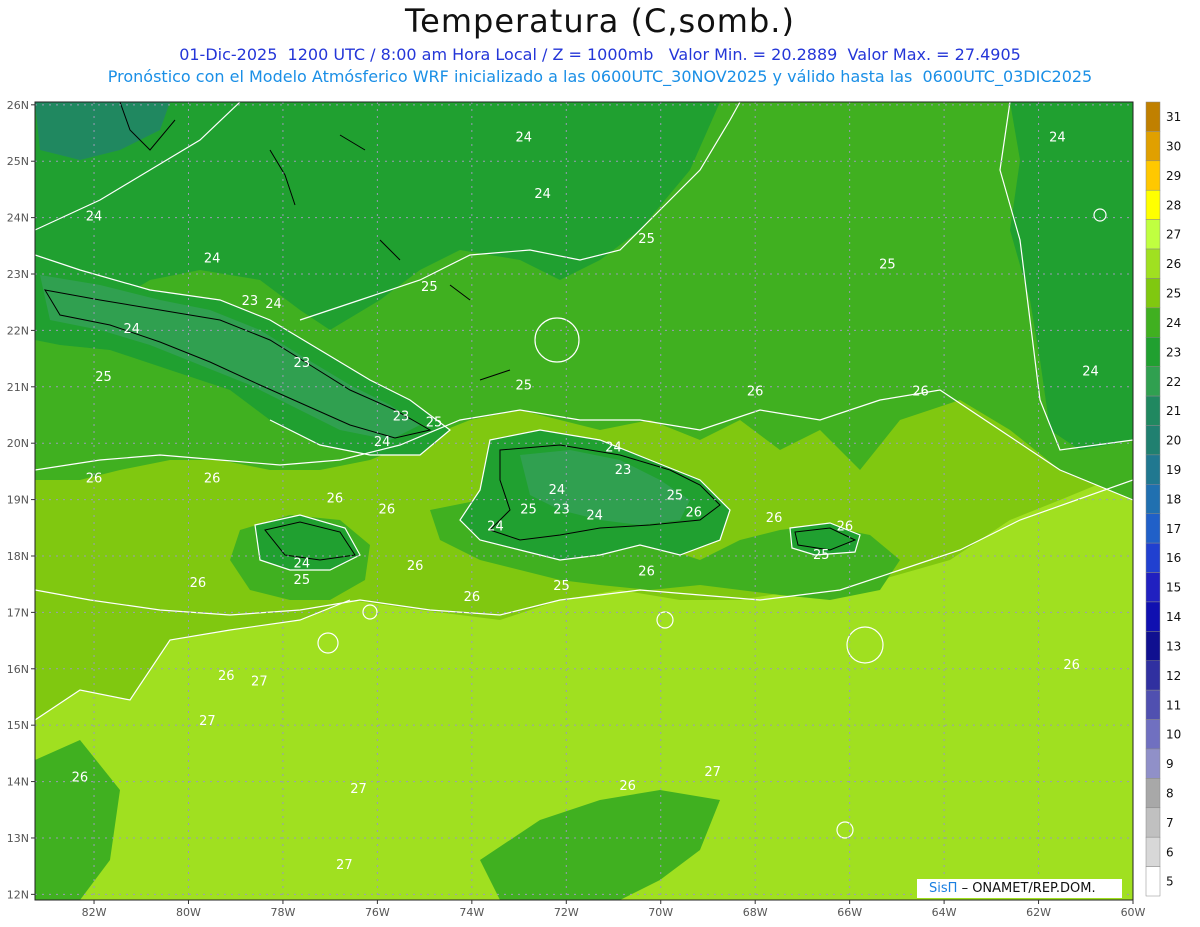 Image resolution: width=1200 pixels, height=927 pixels. What do you see at coordinates (1173, 147) in the screenshot?
I see `colorbar-label: 30` at bounding box center [1173, 147].